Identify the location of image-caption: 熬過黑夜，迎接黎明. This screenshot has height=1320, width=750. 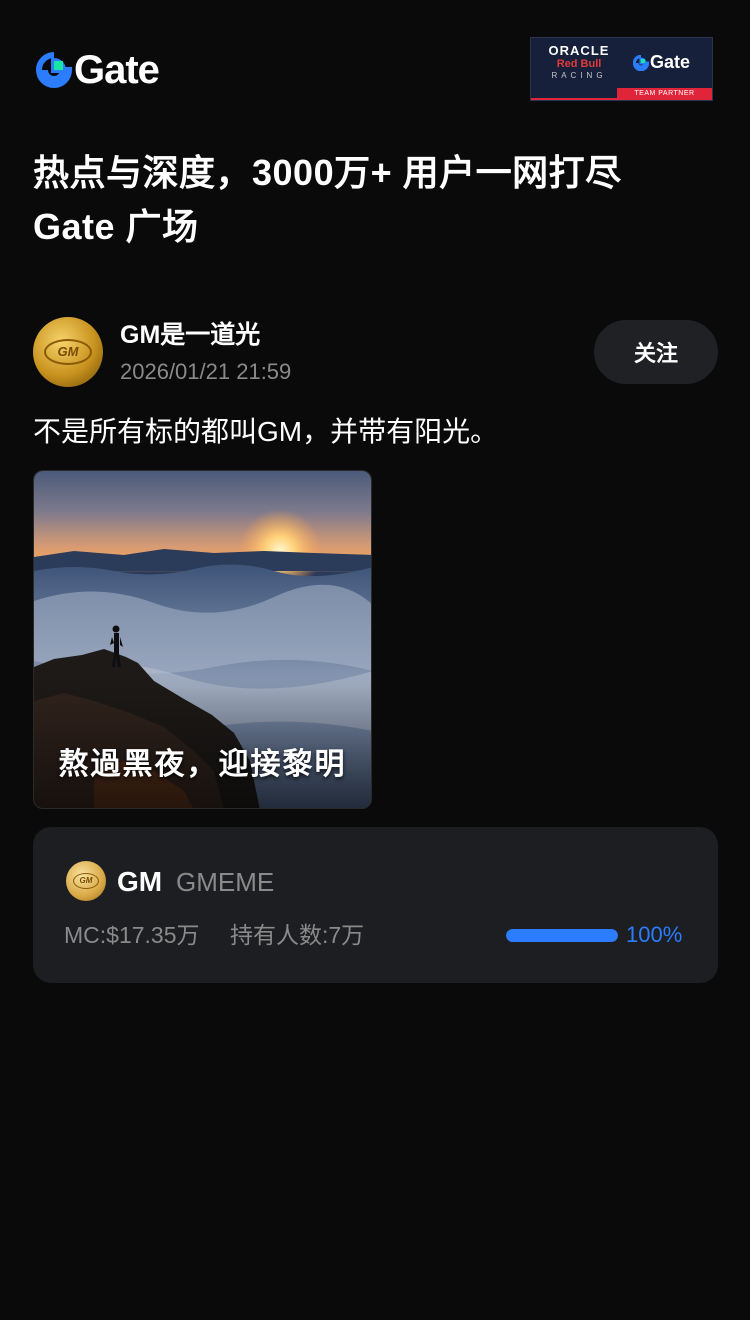
(202, 764).